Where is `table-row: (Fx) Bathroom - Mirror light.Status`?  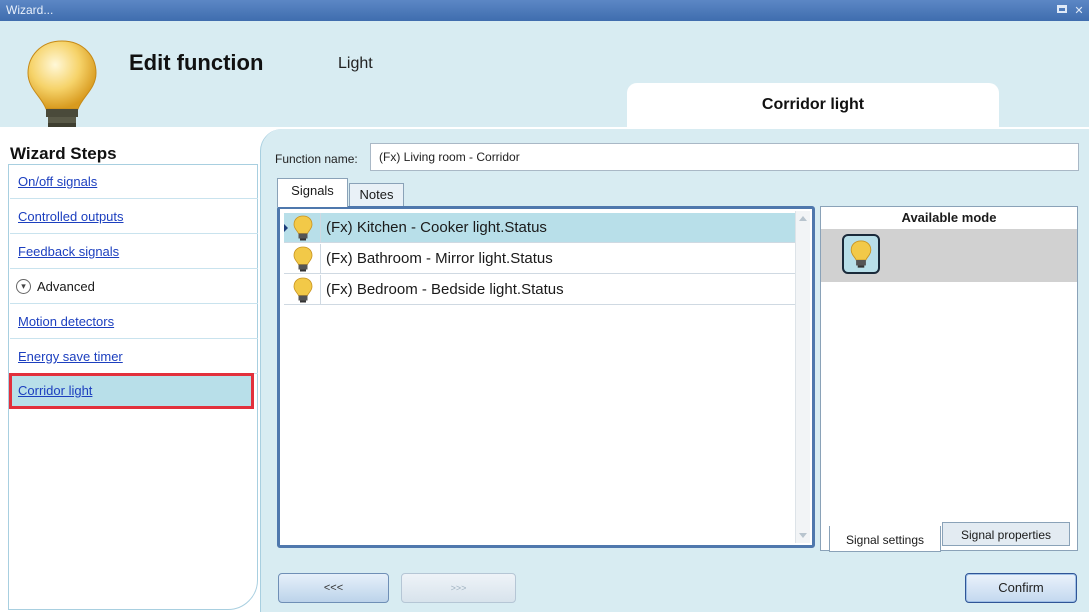
table-row: (Fx) Bathroom - Mirror light.Status is located at coordinates (540, 258).